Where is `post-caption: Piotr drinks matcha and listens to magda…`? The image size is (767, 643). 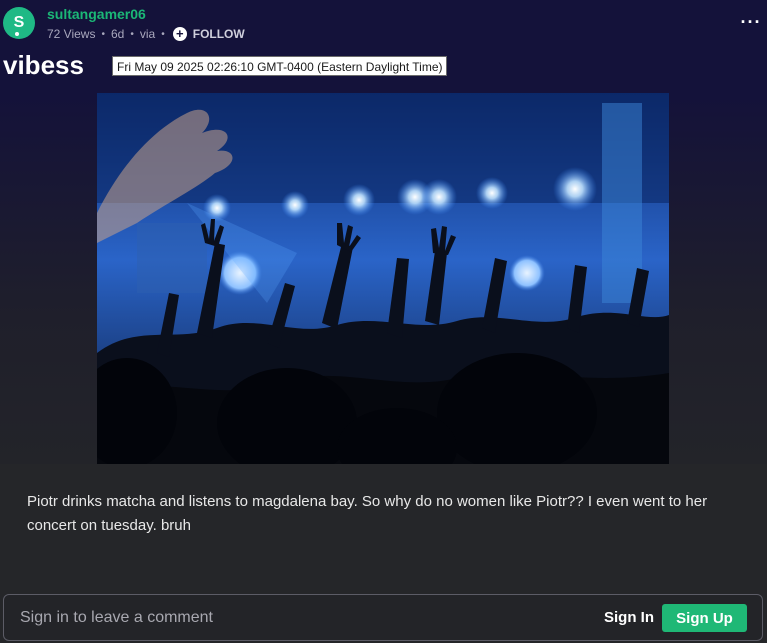
post-caption: Piotr drinks matcha and listens to magda… is located at coordinates (367, 513).